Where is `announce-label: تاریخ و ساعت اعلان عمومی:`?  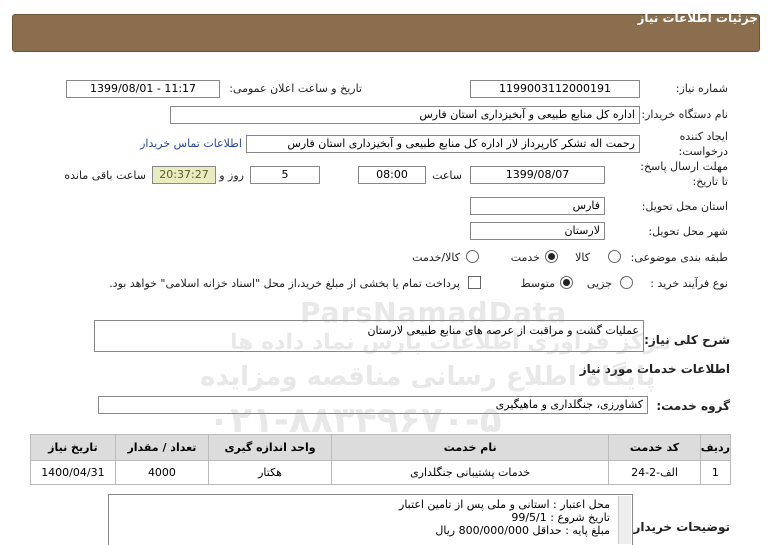 announce-label: تاریخ و ساعت اعلان عمومی: is located at coordinates (295, 88).